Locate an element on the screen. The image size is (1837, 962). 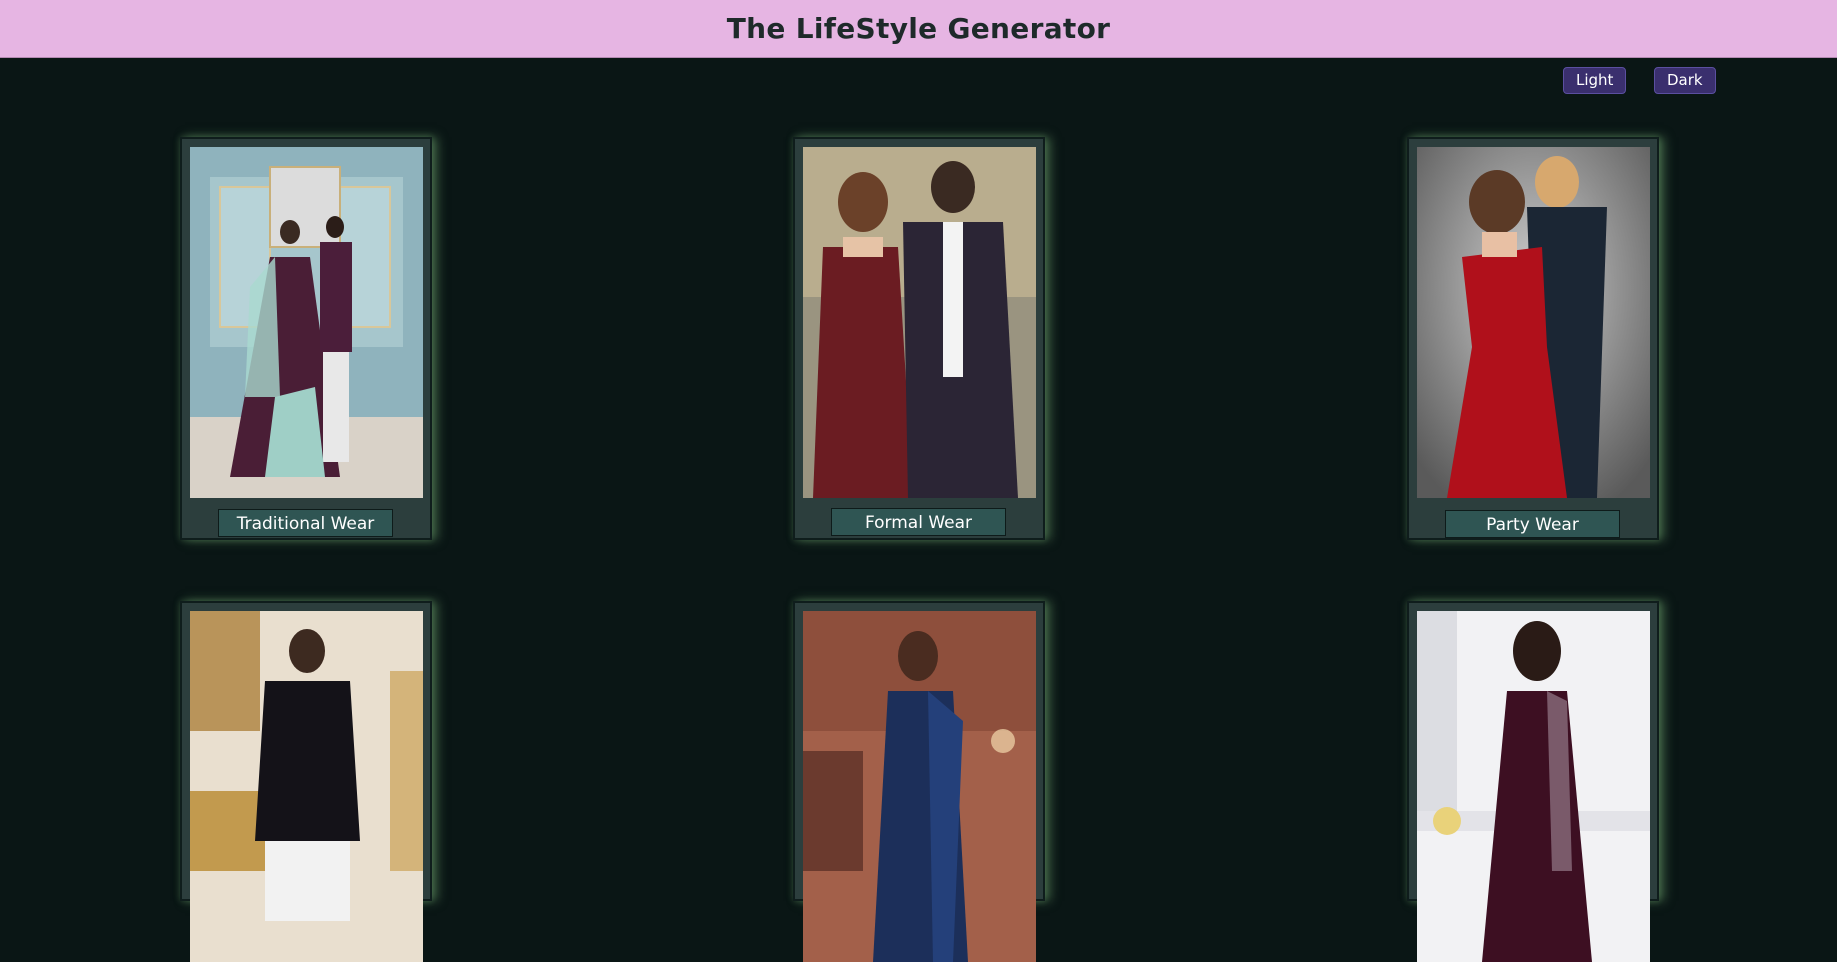
couple-formal-wear-photo is located at coordinates (919, 322).